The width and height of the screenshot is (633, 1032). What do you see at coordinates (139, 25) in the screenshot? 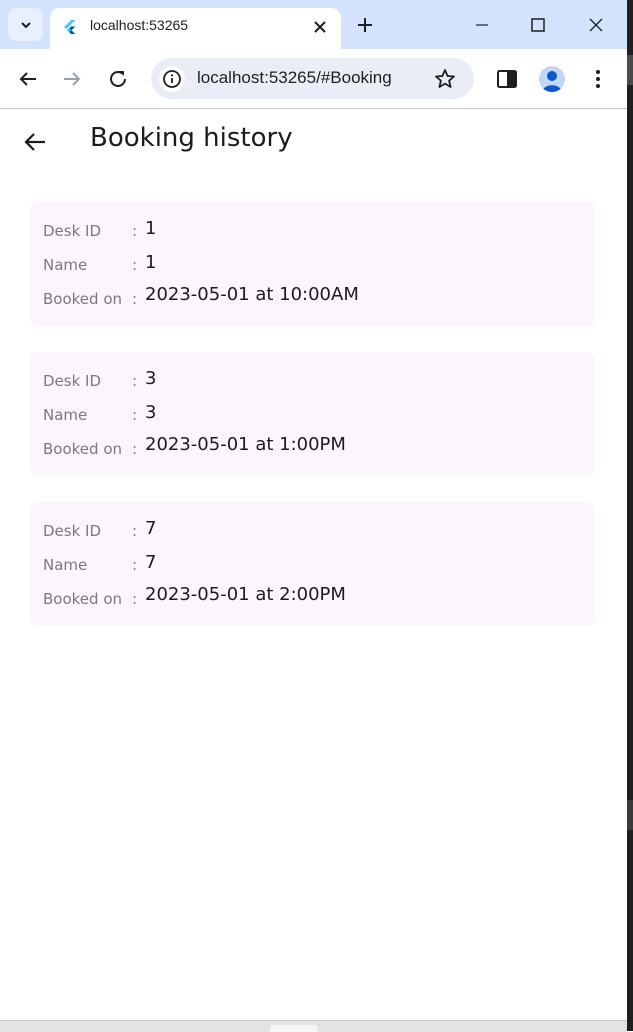
I see `tab-title: localhost:53265` at bounding box center [139, 25].